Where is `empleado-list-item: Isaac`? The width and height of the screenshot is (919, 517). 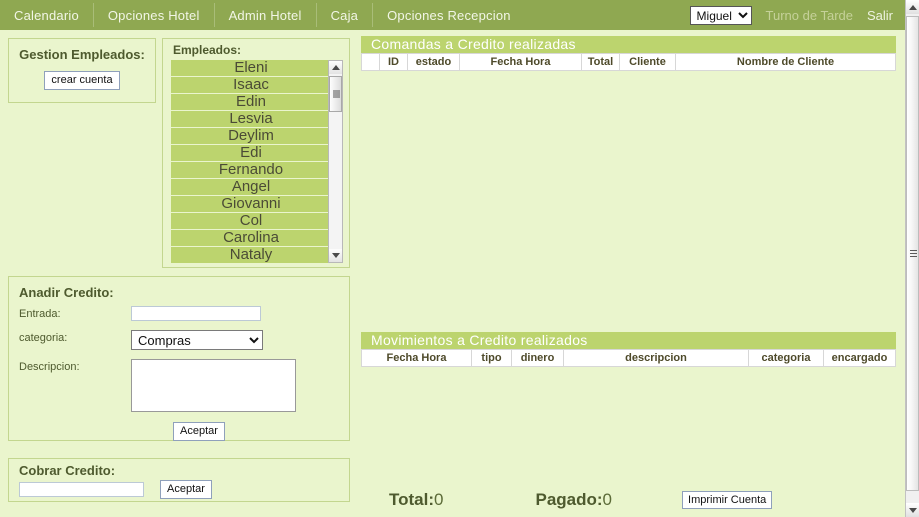 empleado-list-item: Isaac is located at coordinates (251, 85).